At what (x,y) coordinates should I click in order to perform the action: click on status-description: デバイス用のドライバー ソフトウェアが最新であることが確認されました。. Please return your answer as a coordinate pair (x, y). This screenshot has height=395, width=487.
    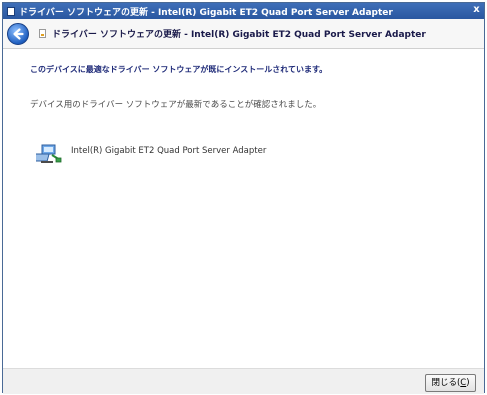
    Looking at the image, I should click on (176, 105).